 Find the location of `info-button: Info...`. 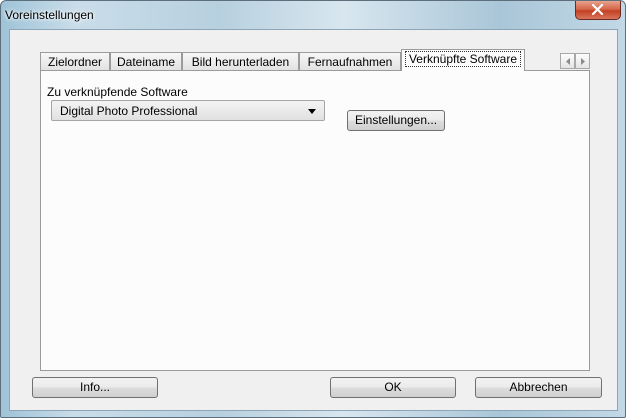

info-button: Info... is located at coordinates (95, 387).